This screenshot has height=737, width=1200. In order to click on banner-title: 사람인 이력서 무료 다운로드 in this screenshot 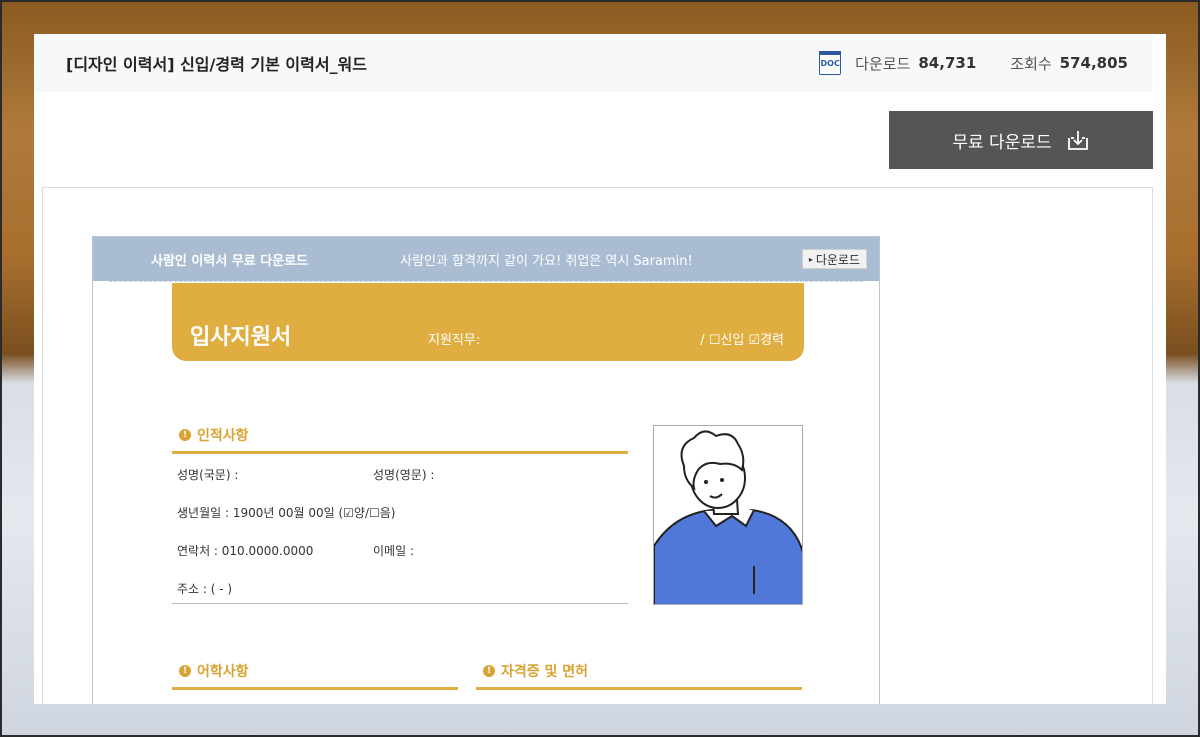, I will do `click(230, 261)`.